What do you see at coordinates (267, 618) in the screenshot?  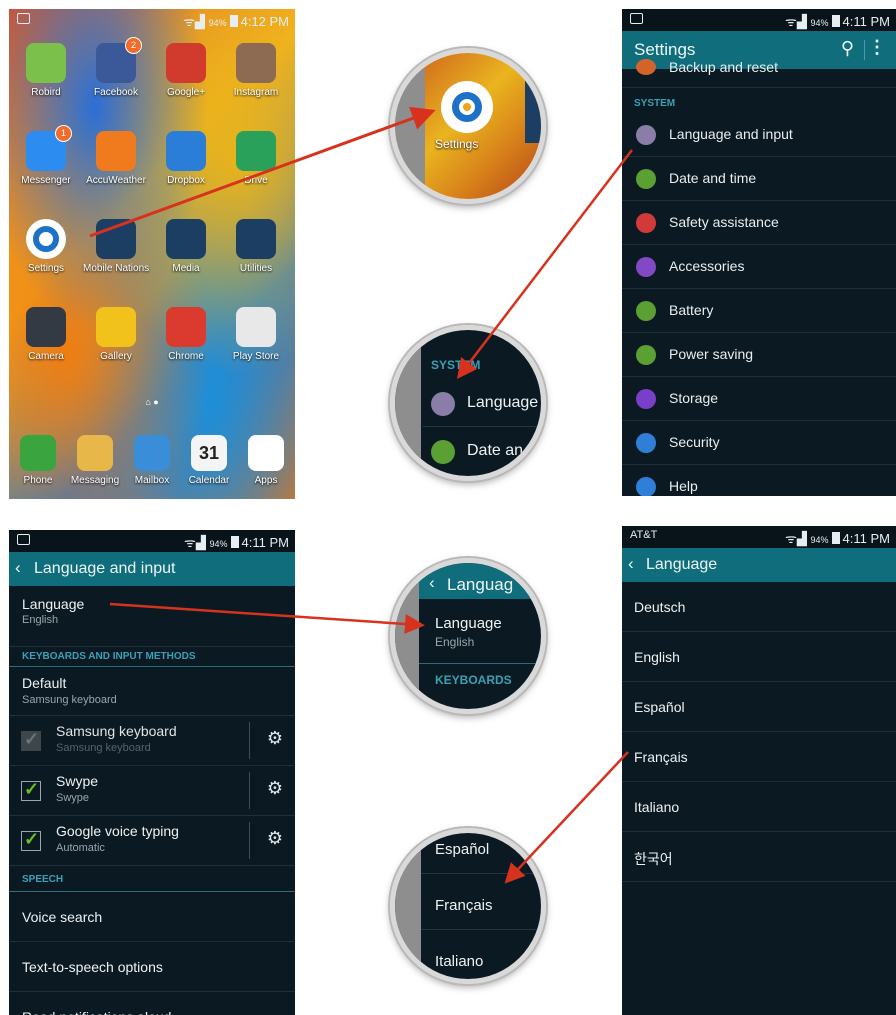 I see `arrow-language` at bounding box center [267, 618].